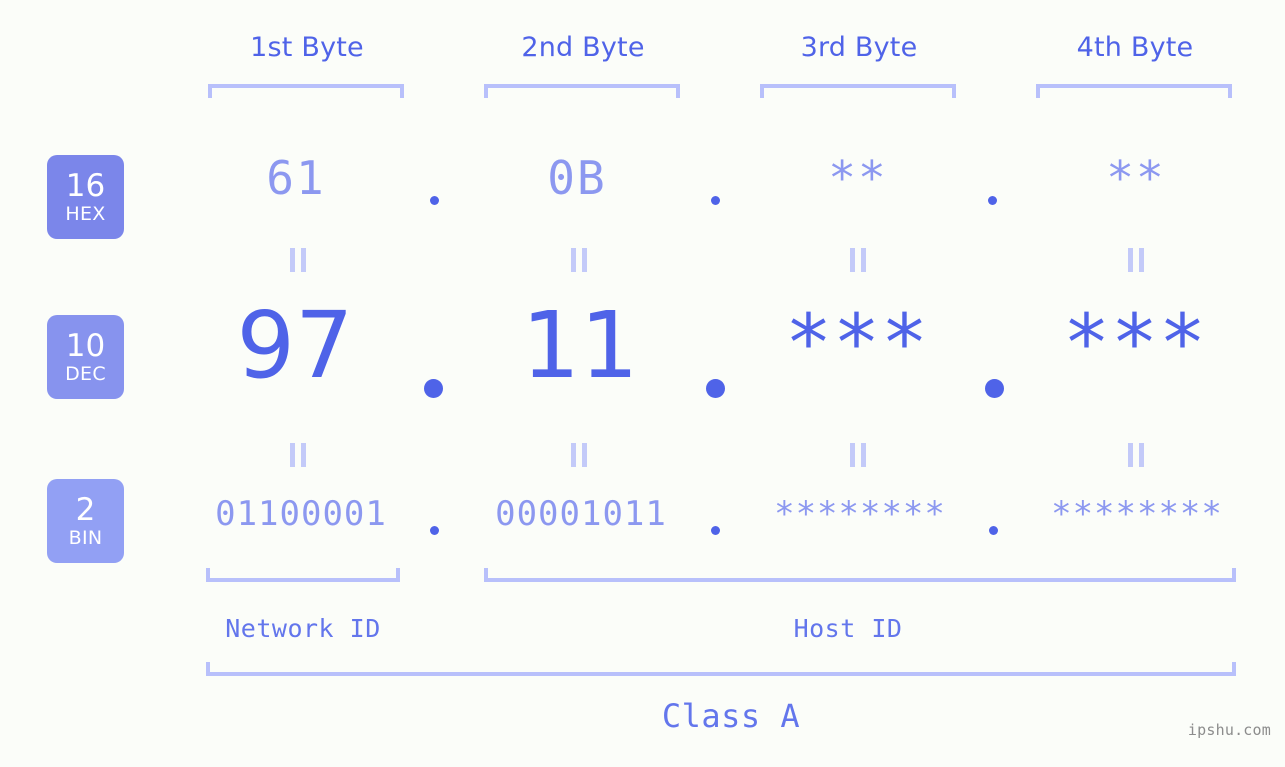 Image resolution: width=1285 pixels, height=767 pixels. What do you see at coordinates (858, 178) in the screenshot?
I see `hex-byte-3: **` at bounding box center [858, 178].